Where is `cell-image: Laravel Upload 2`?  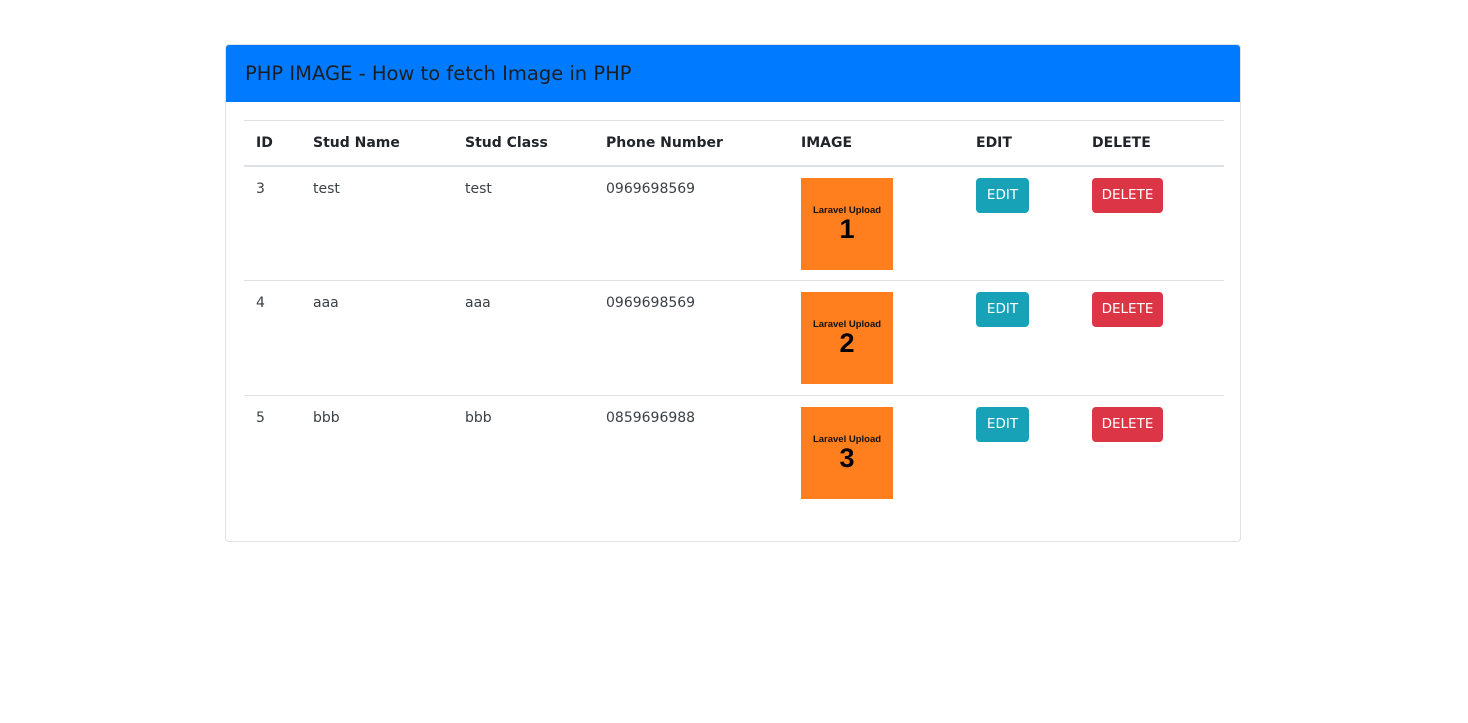 cell-image: Laravel Upload 2 is located at coordinates (876, 338).